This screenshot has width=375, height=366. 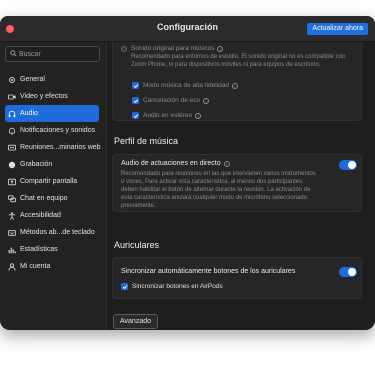 I want to click on person-icon, so click(x=12, y=266).